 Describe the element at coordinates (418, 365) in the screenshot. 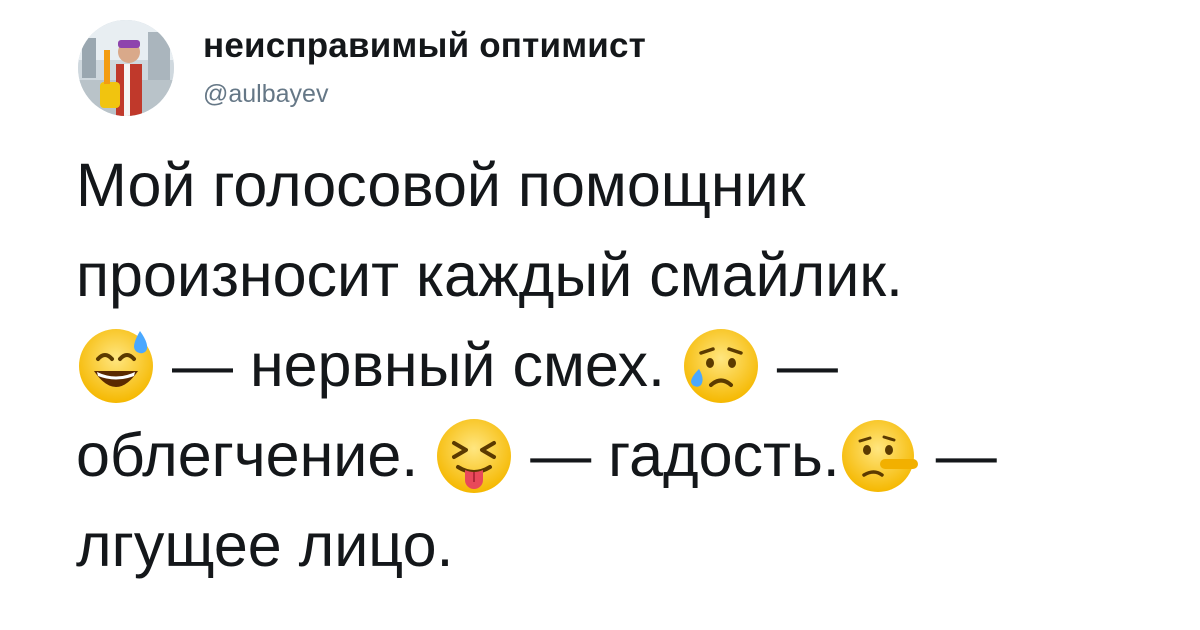

I see `text-segment: — нервный смех.` at that location.